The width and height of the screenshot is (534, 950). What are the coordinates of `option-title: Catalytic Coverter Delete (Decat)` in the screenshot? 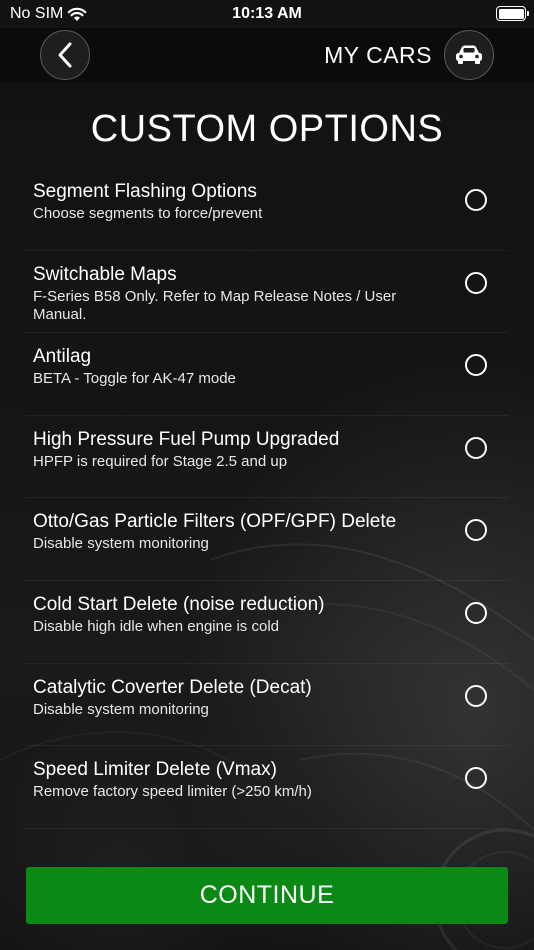 It's located at (172, 687).